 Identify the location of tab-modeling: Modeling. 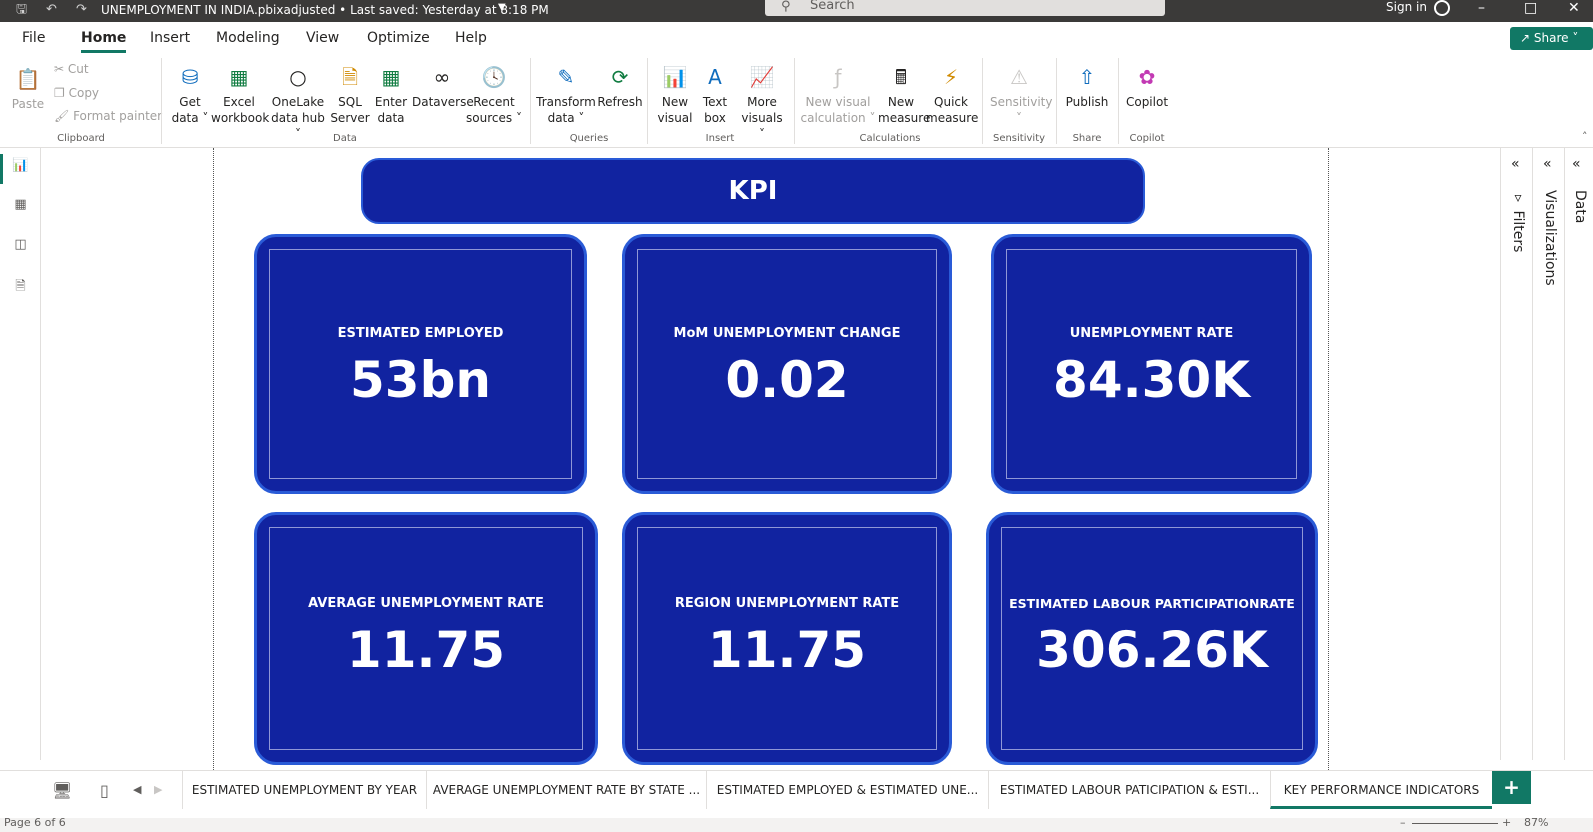
(248, 38).